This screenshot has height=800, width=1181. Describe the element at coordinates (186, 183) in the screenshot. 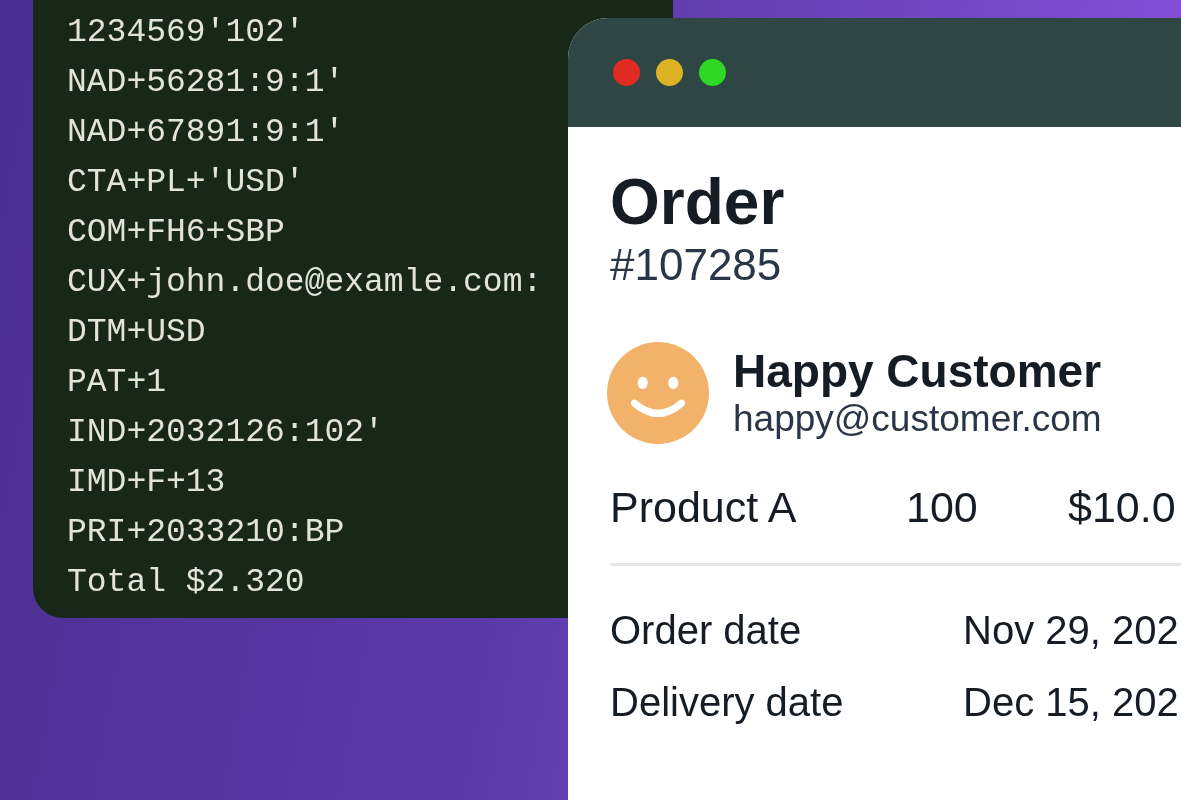

I see `code-line: CTA+PL+'USD'` at that location.